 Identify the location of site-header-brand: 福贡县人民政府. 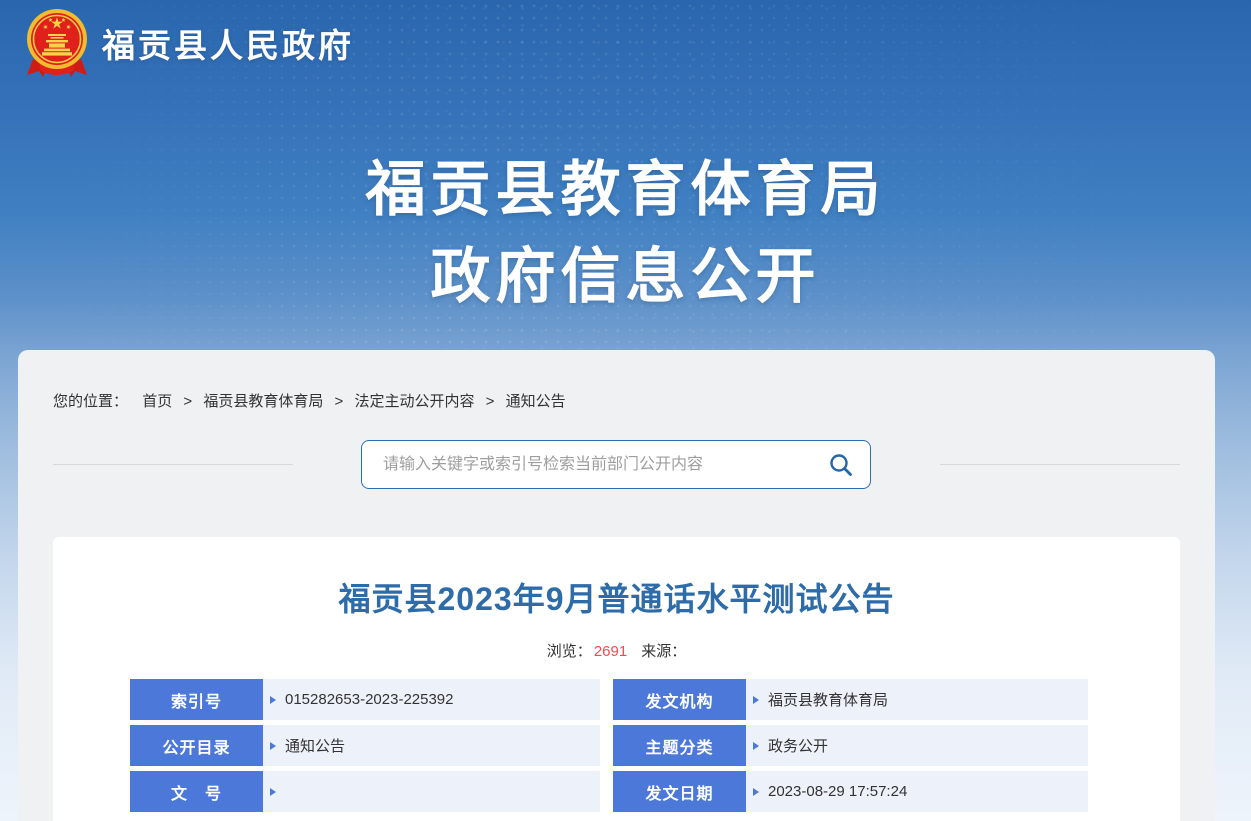
(625, 43).